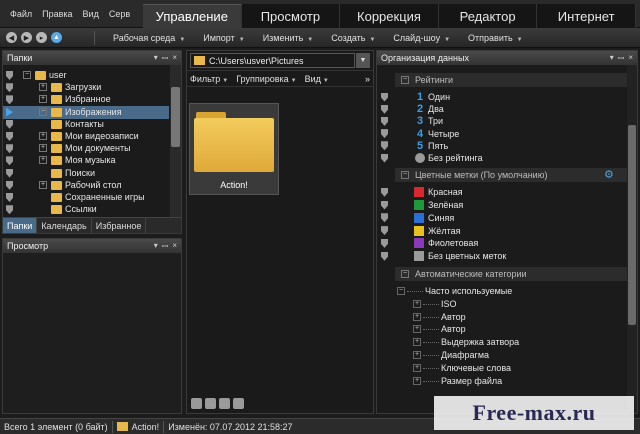 This screenshot has width=640, height=434. I want to click on rotate-left-icon, so click(196, 403).